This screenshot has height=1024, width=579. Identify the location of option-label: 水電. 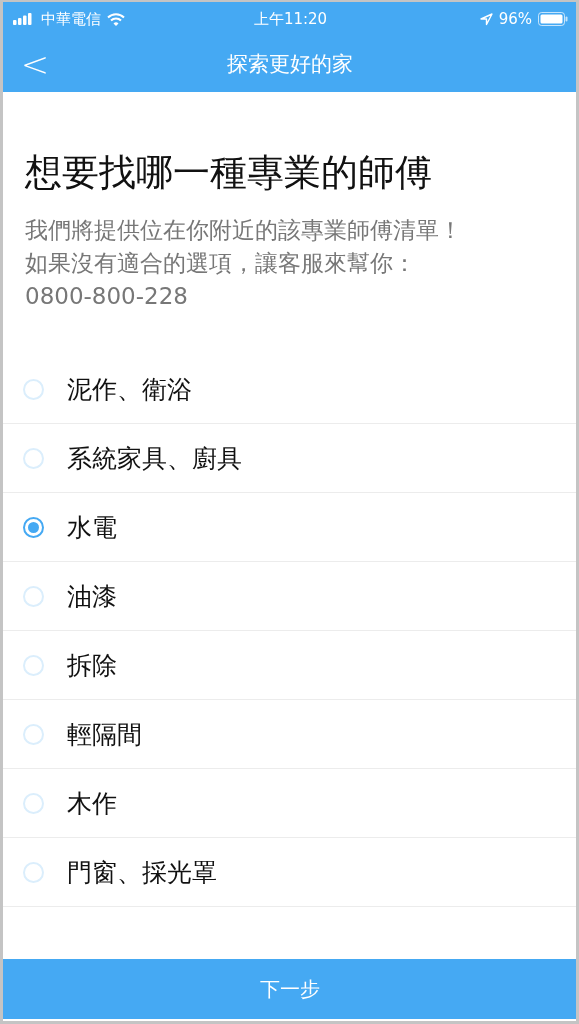
(92, 527).